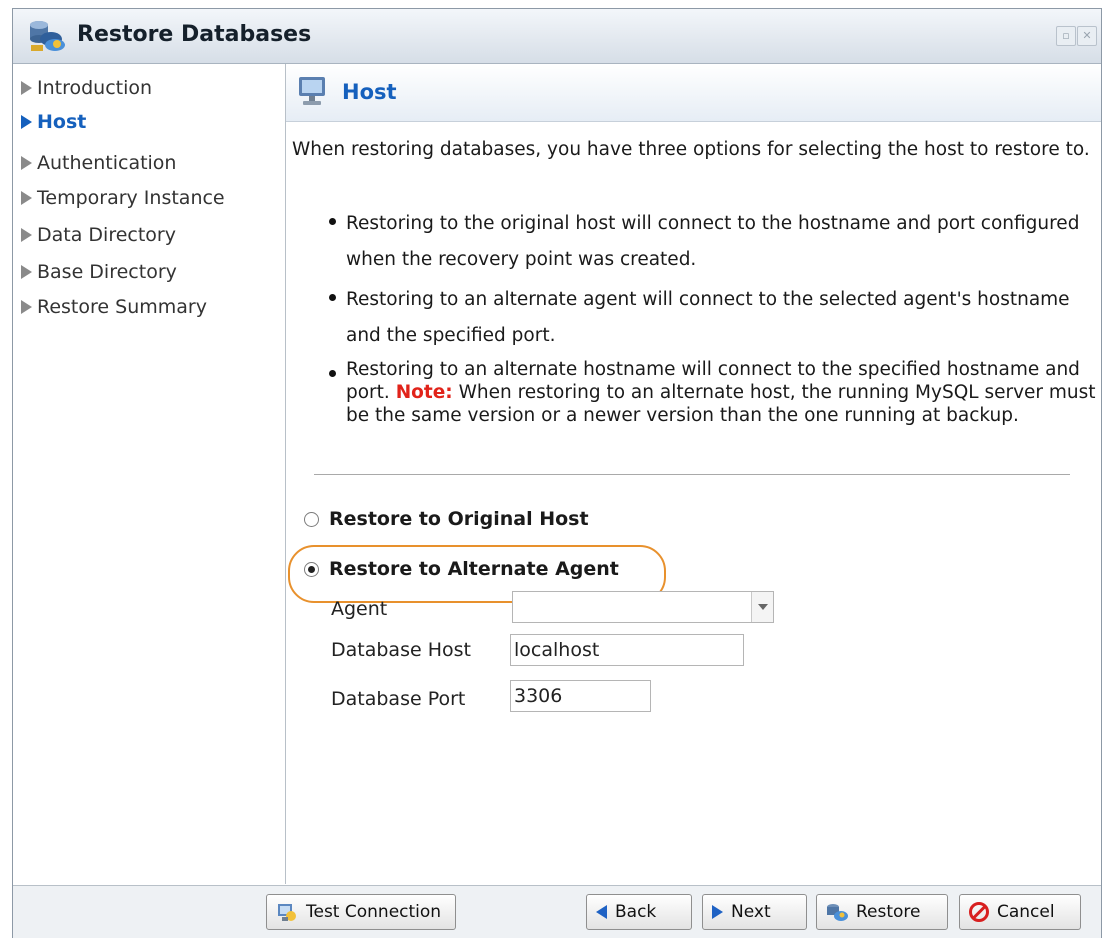 Image resolution: width=1102 pixels, height=939 pixels. I want to click on note-label: Note:, so click(424, 392).